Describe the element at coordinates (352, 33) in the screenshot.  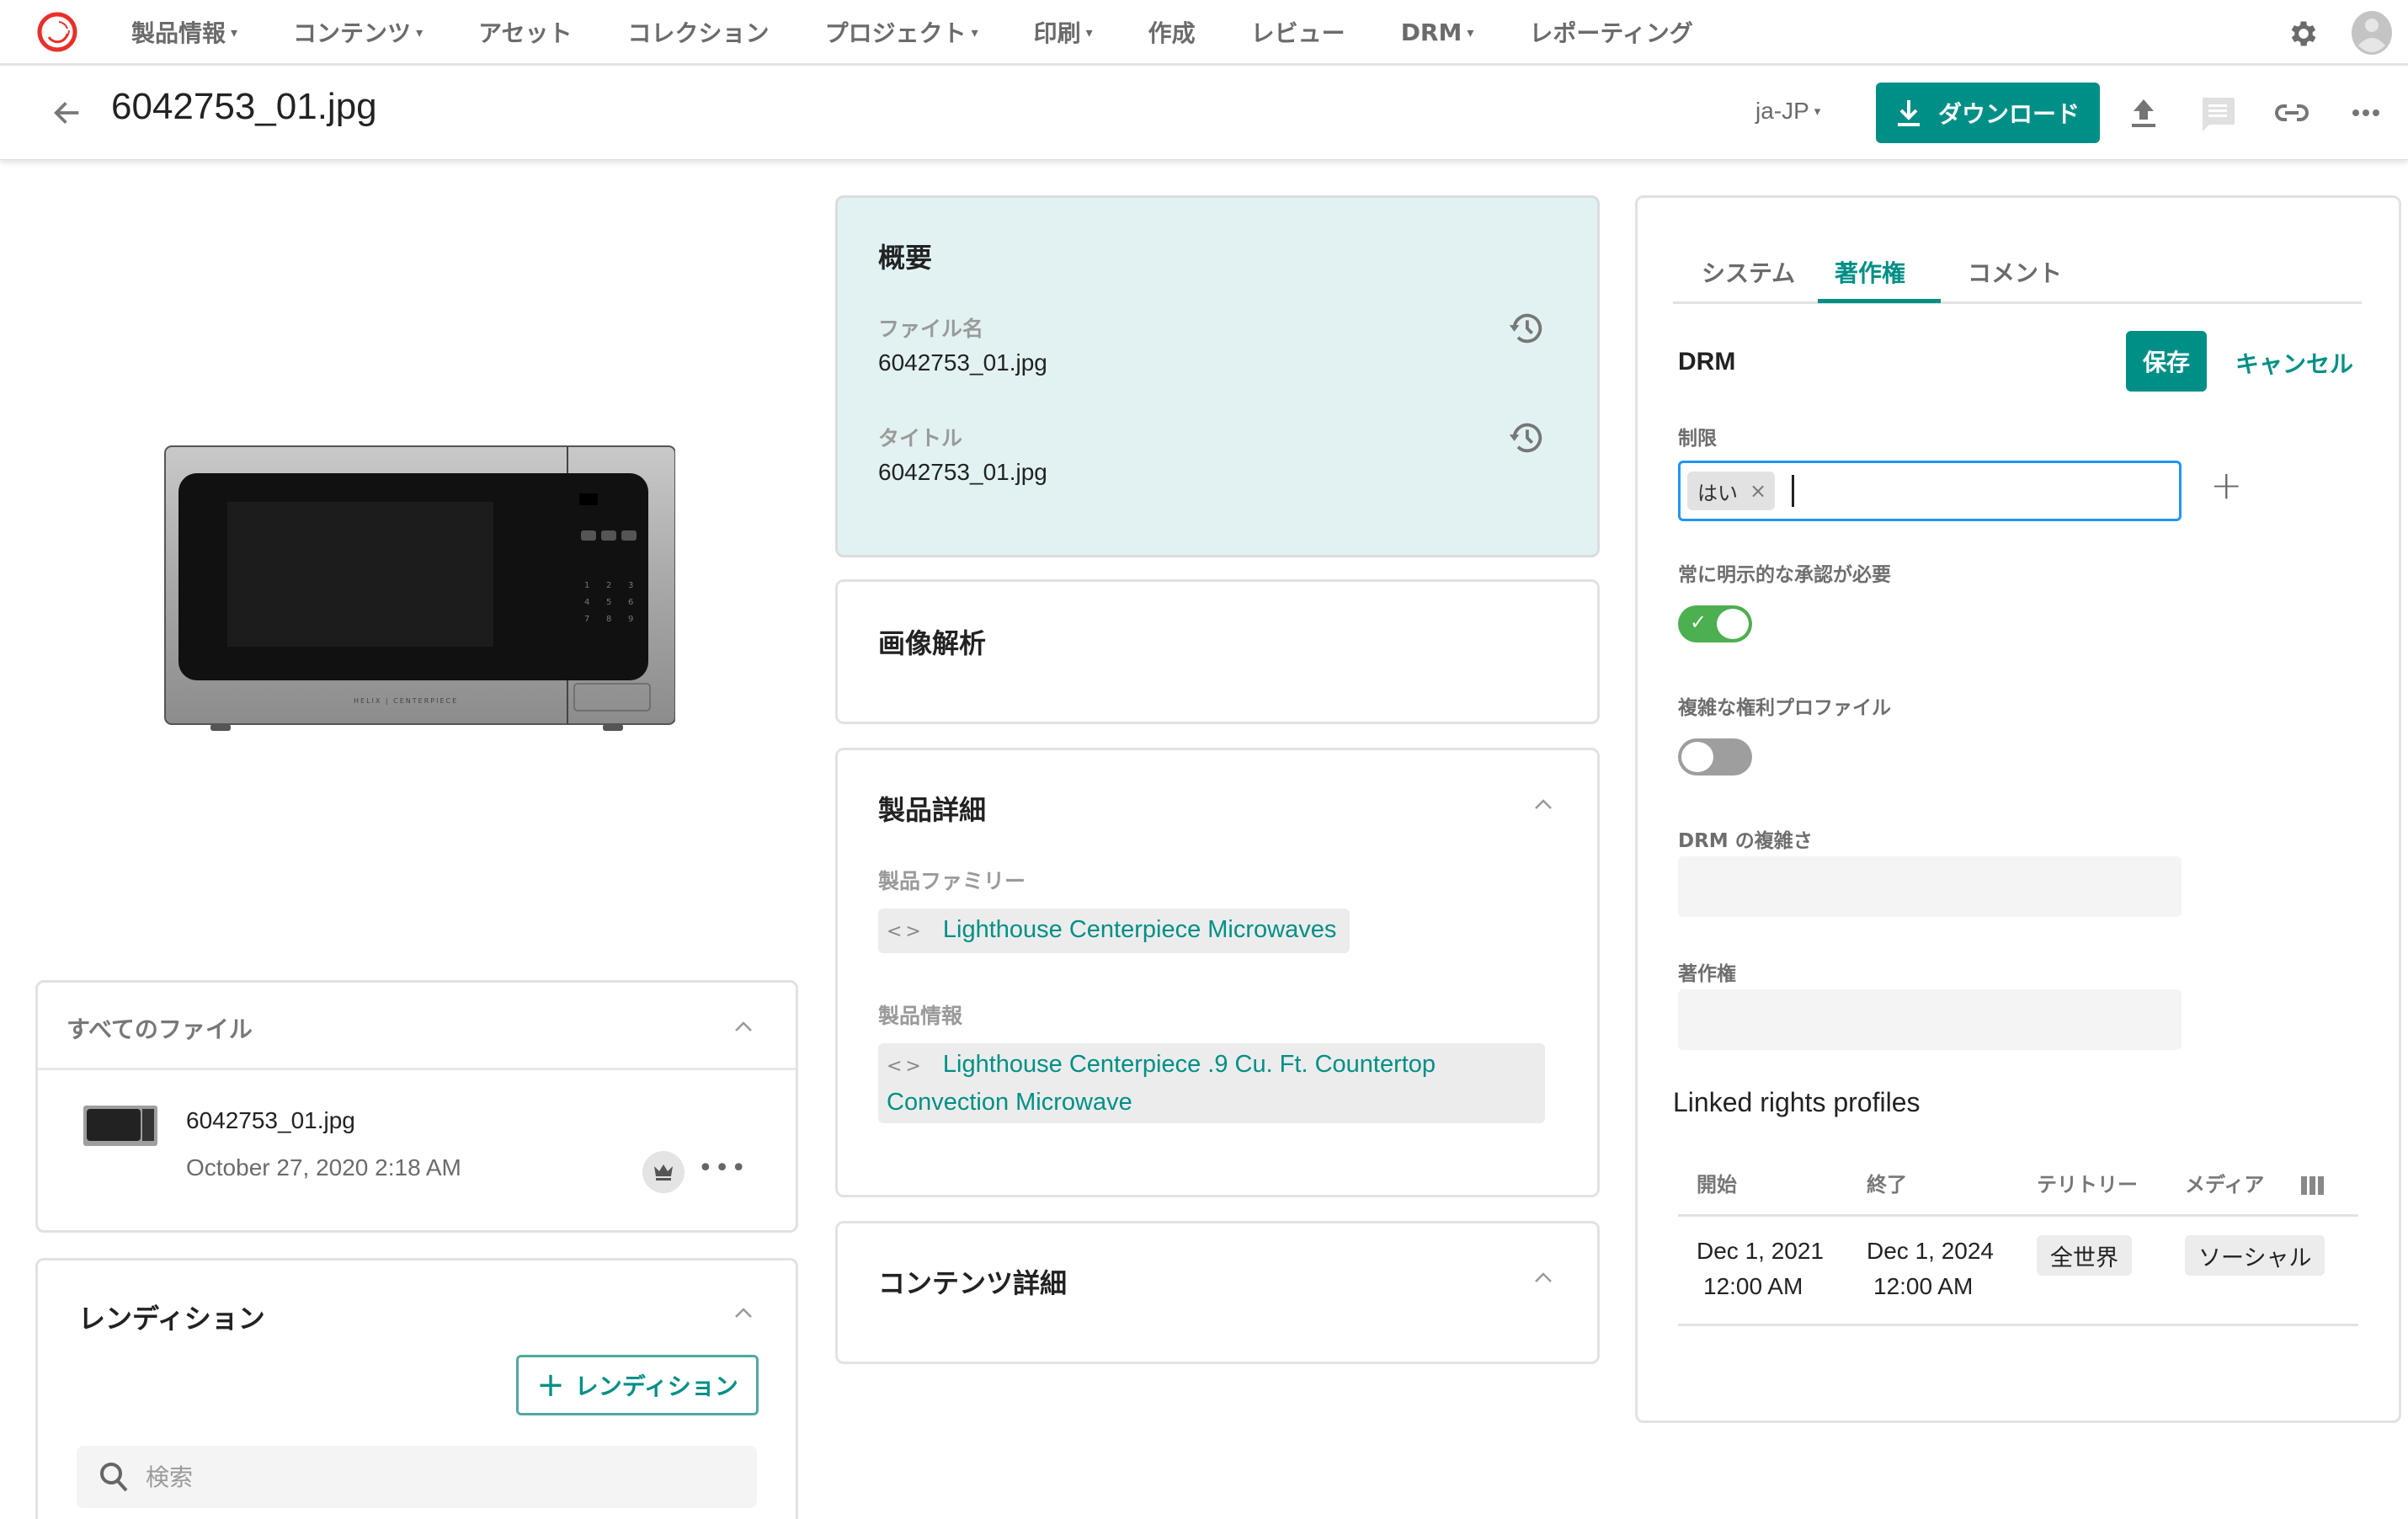
I see `nav-label: コンテンツ` at that location.